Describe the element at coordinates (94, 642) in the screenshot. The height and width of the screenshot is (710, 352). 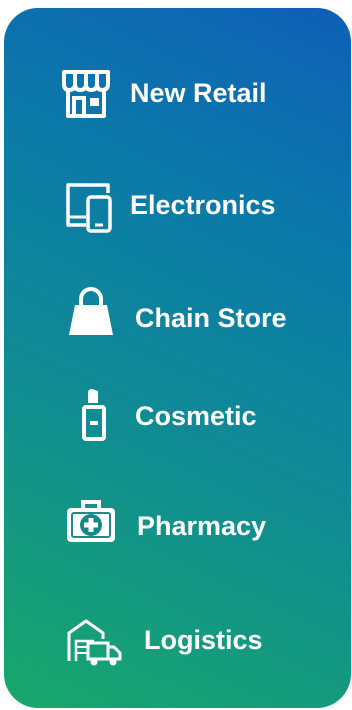
I see `warehouse-truck-icon` at that location.